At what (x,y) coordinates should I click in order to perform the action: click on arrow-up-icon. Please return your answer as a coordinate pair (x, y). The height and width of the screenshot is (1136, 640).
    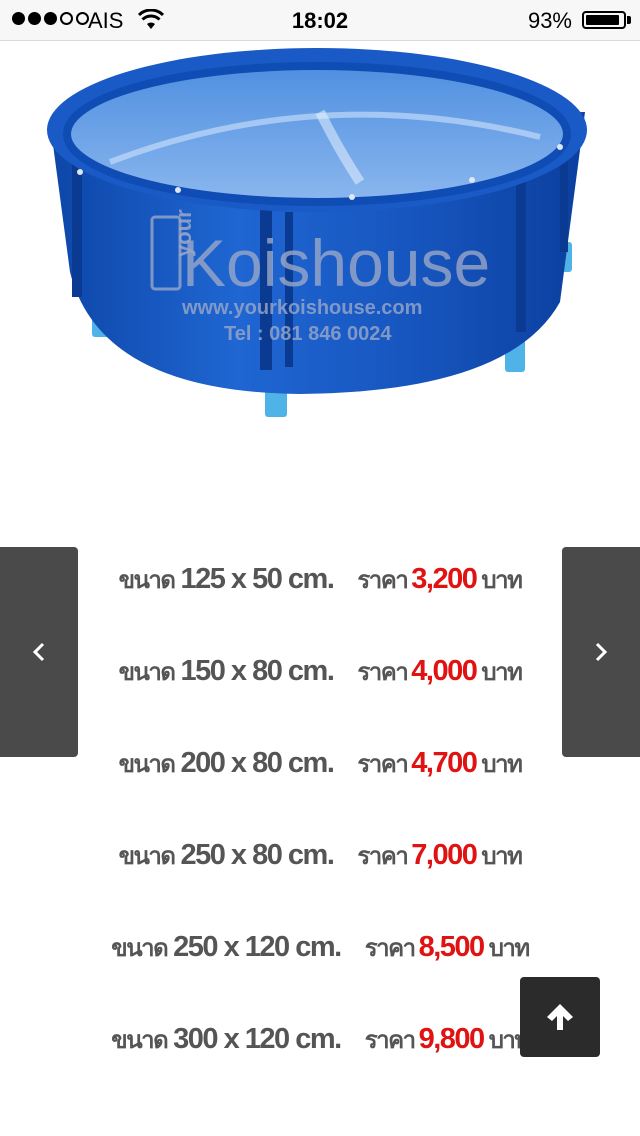
    Looking at the image, I should click on (560, 1017).